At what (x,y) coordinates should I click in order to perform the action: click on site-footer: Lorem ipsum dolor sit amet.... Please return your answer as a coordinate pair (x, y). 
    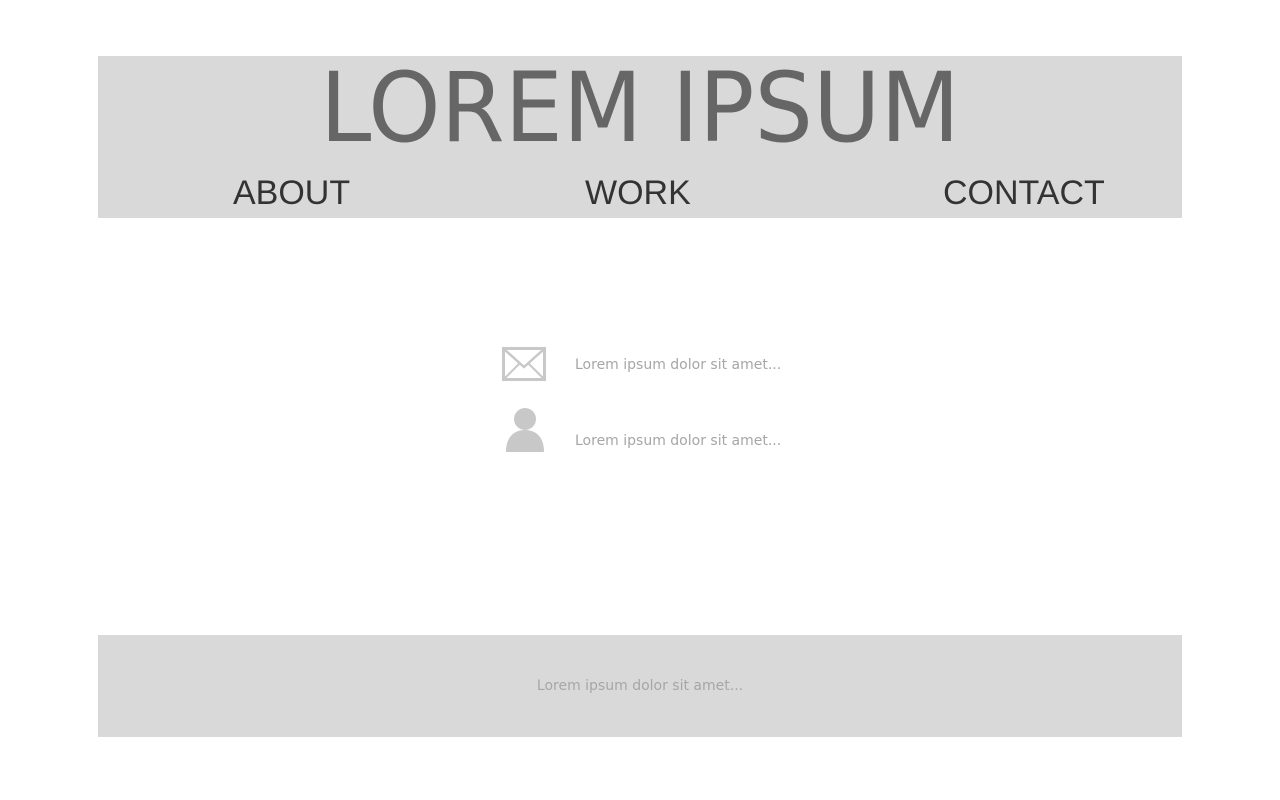
    Looking at the image, I should click on (640, 686).